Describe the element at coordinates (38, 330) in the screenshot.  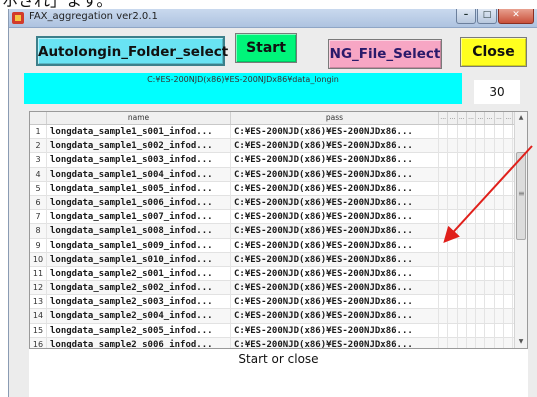
I see `row-index: 15` at that location.